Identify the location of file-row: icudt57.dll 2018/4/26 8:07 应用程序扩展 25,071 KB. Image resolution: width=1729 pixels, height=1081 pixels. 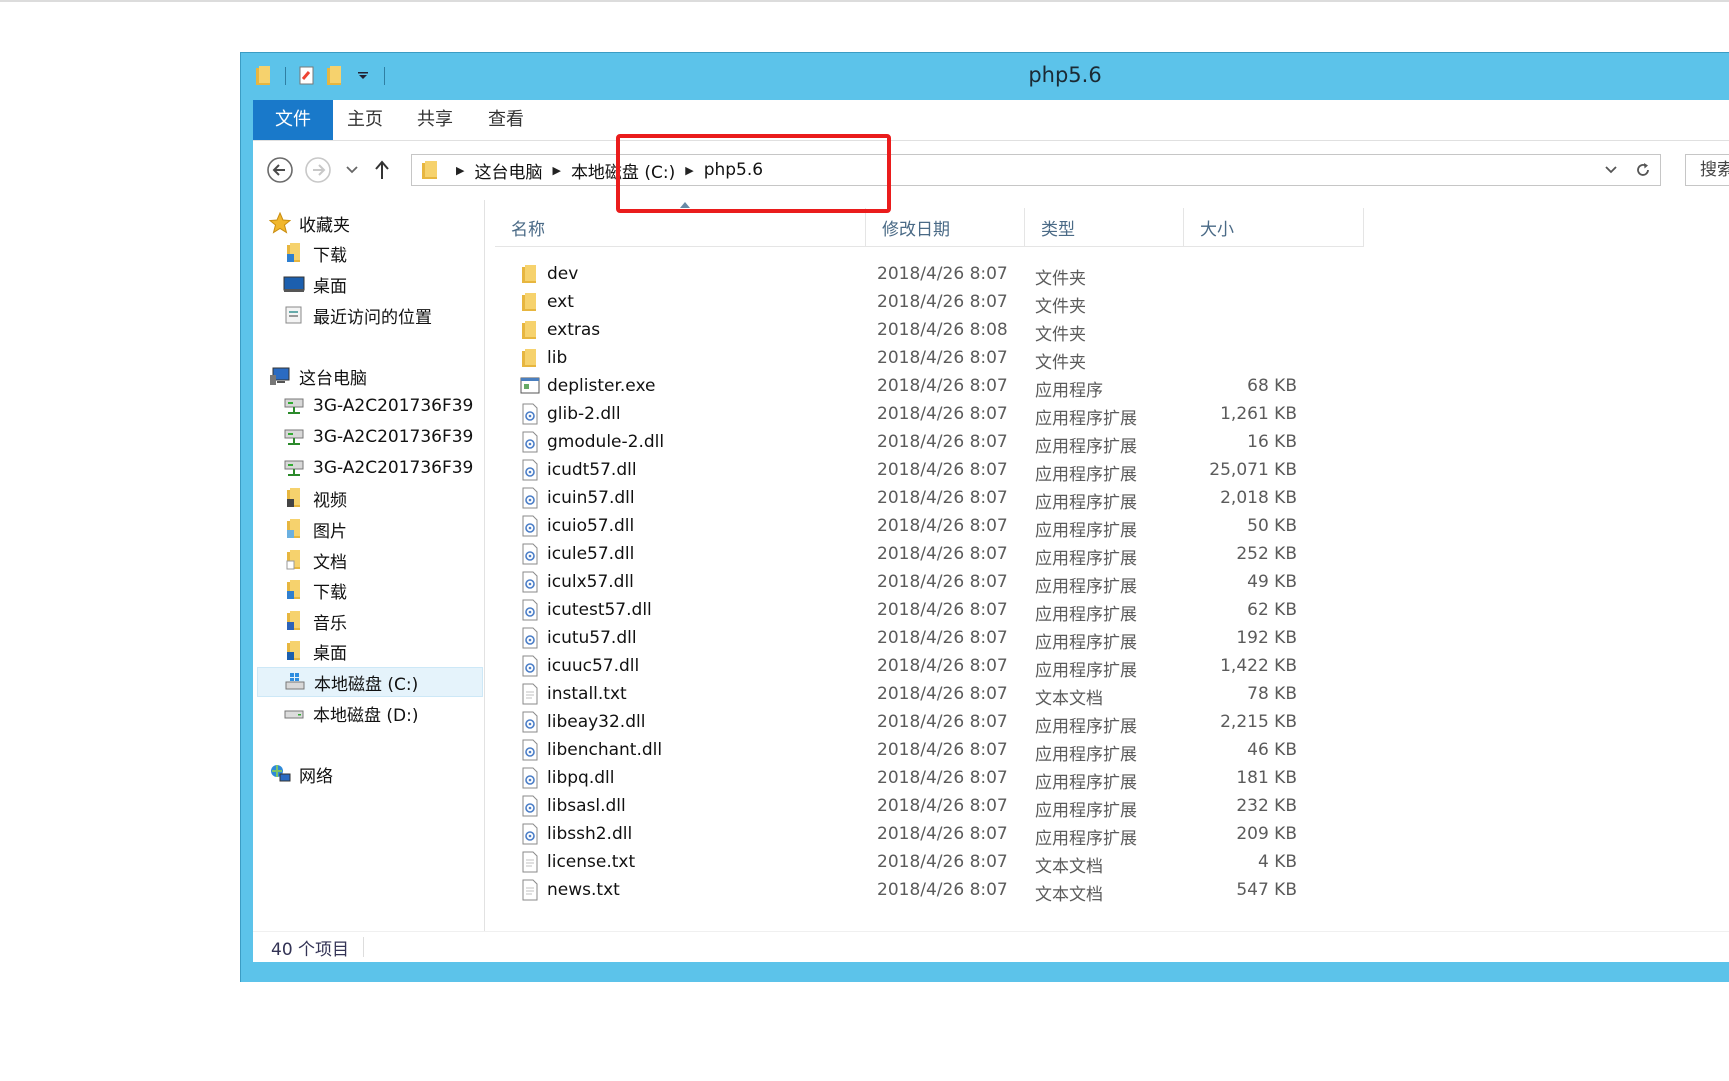
(945, 470).